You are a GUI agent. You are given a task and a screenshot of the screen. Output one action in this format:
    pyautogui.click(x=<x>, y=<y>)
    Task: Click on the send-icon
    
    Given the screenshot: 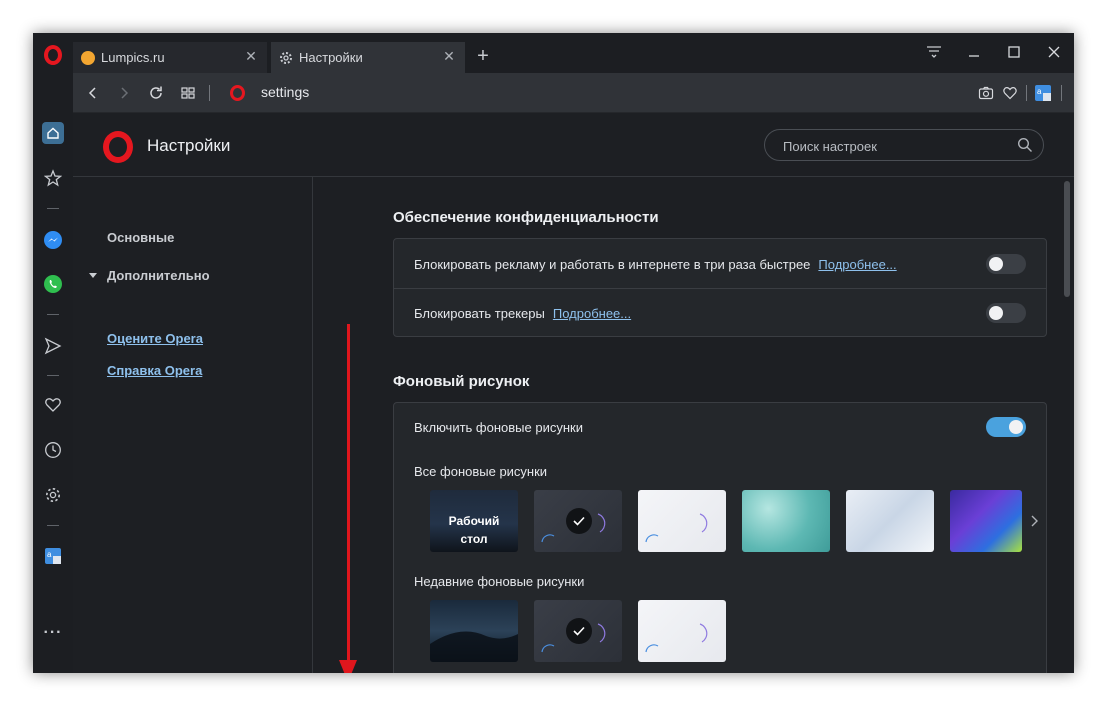 What is the action you would take?
    pyautogui.click(x=53, y=346)
    